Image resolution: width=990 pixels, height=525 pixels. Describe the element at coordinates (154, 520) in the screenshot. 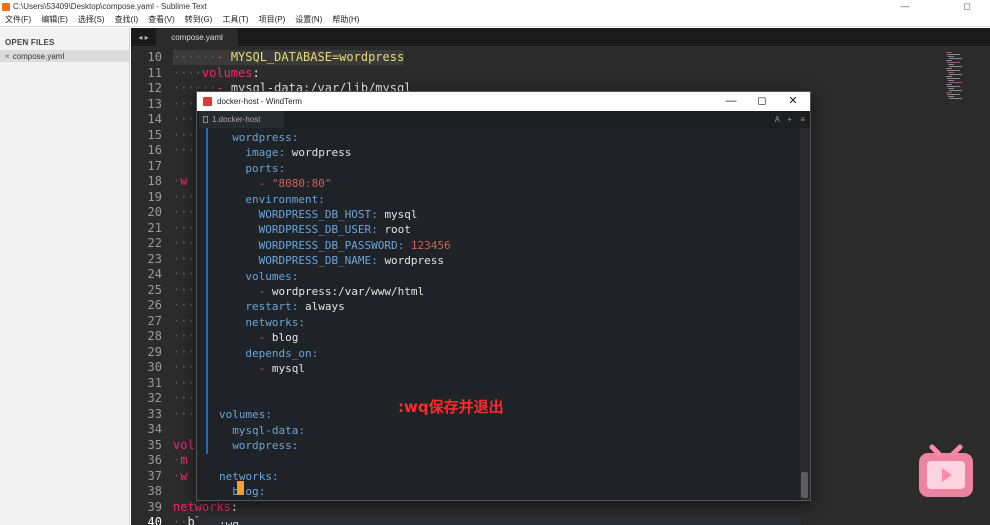

I see `line-number: 40` at that location.